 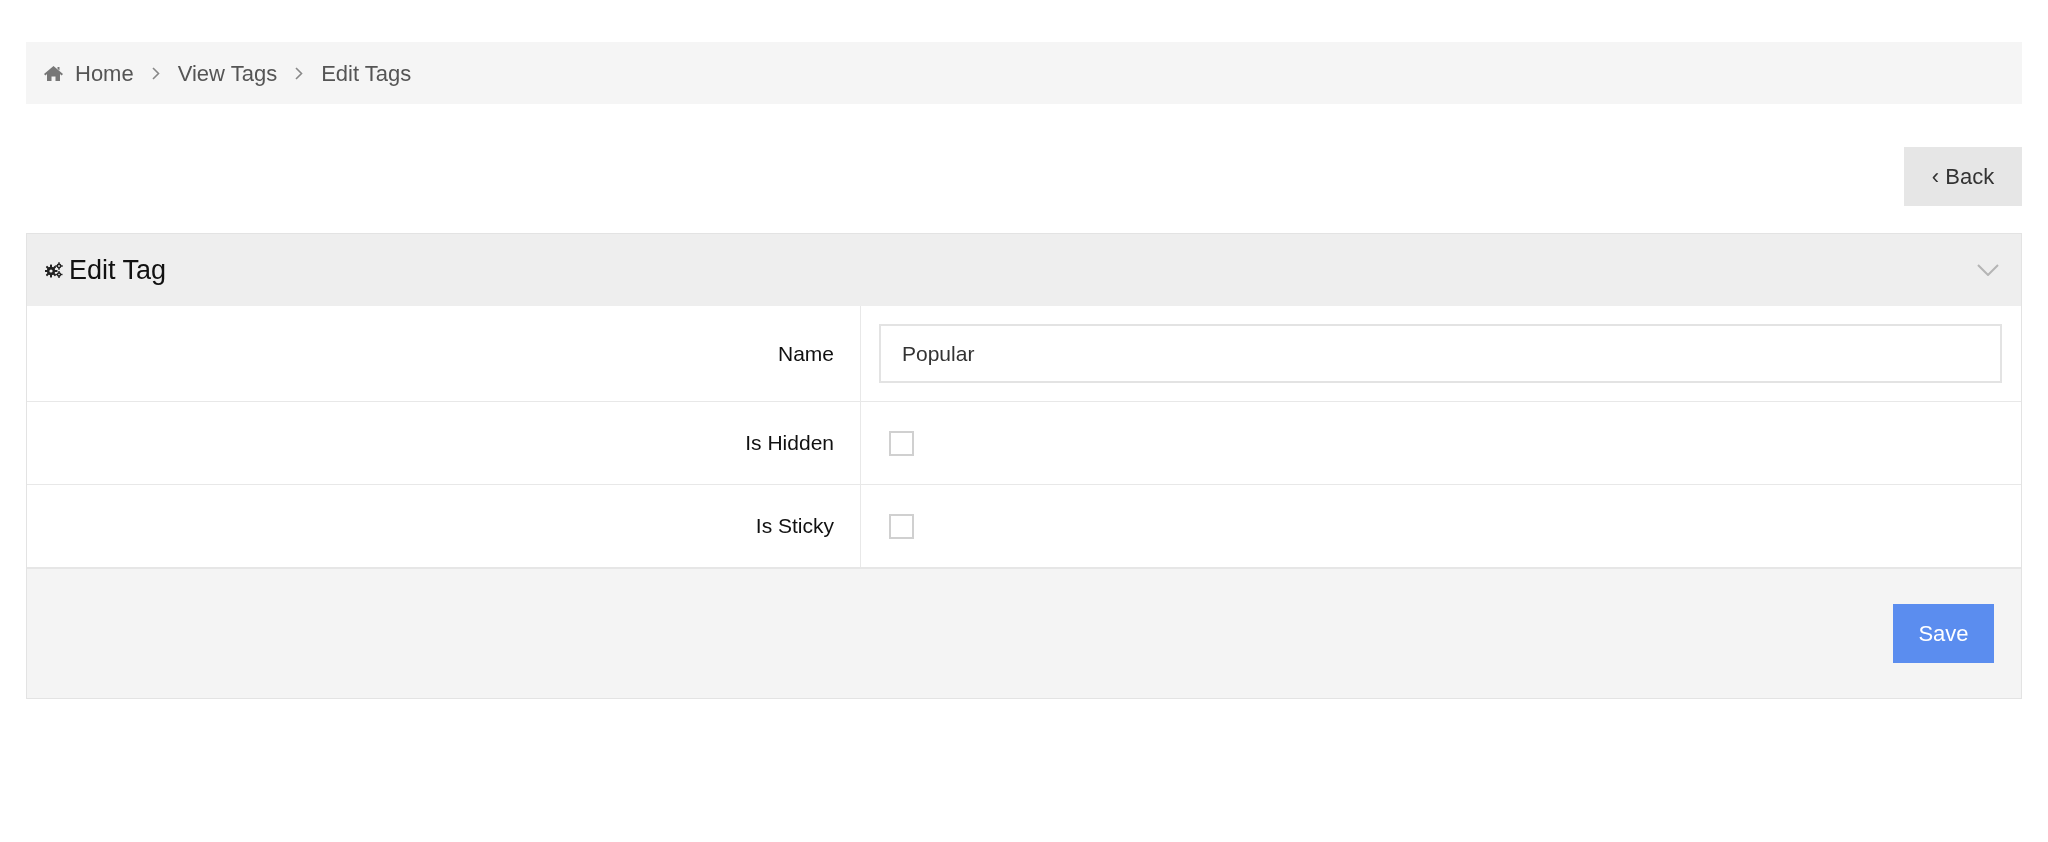 I want to click on breadcrumb-link: View Tags, so click(x=227, y=73).